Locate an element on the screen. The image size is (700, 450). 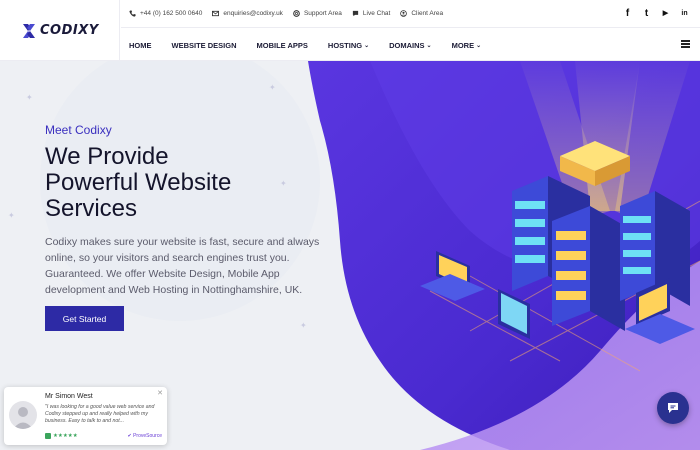
hamburger-menu-icon is located at coordinates (685, 44).